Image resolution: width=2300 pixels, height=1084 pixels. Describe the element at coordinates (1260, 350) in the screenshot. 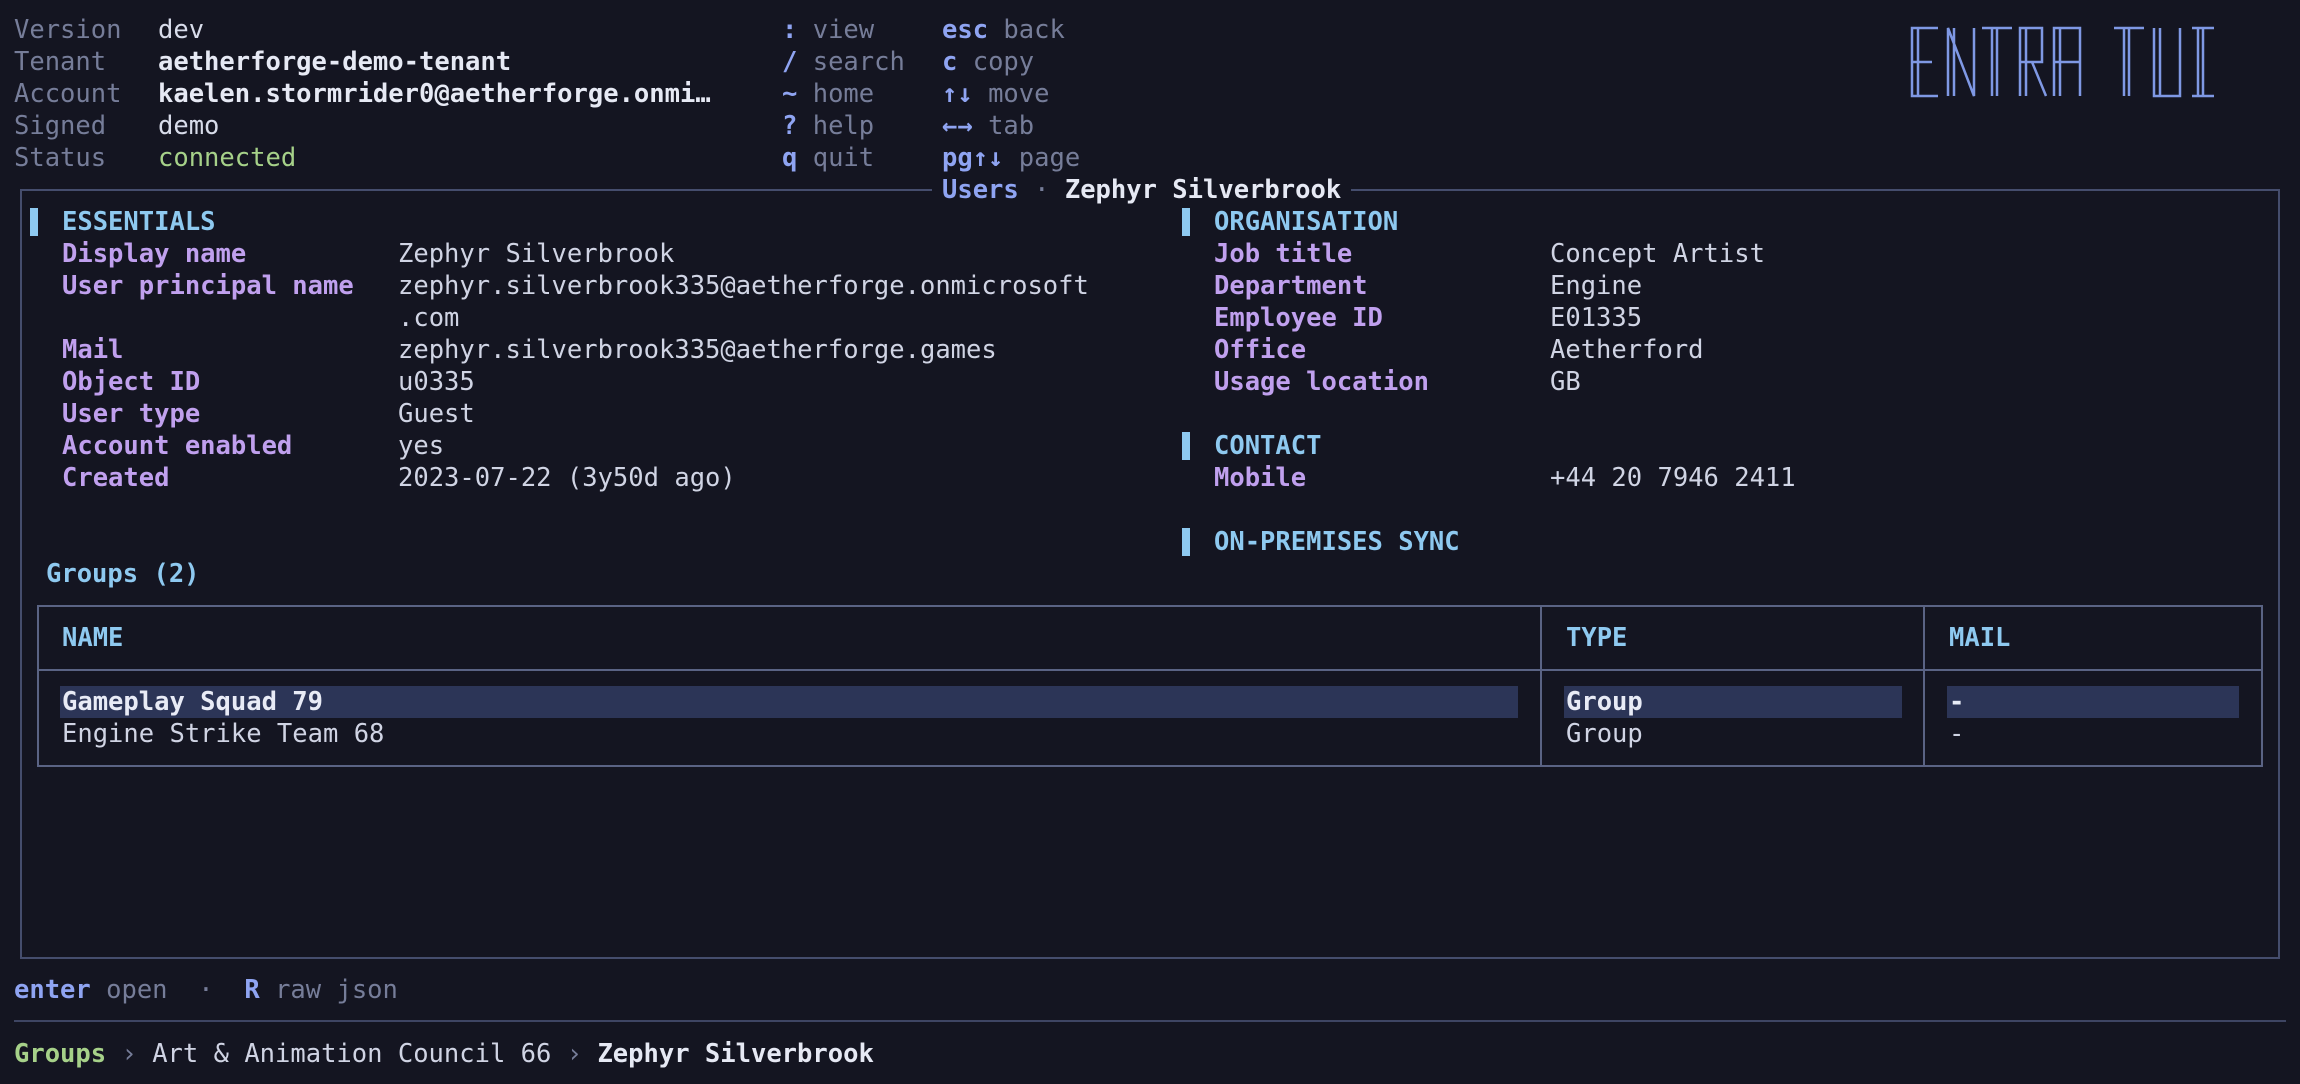

I see `field-label: Office` at that location.